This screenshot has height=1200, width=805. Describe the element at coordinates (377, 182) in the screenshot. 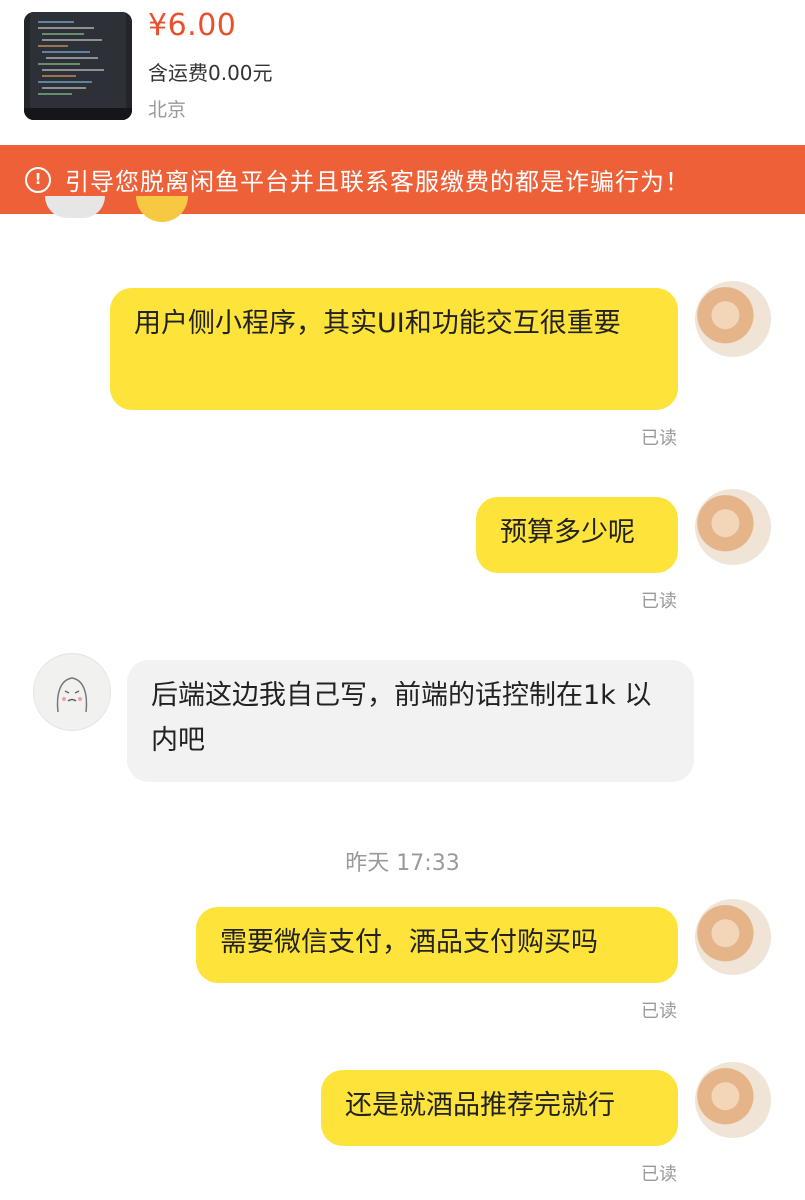

I see `fraud-warning-text: 引导您脱离闲鱼平台并且联系客服缴费的都是诈骗行为！` at that location.